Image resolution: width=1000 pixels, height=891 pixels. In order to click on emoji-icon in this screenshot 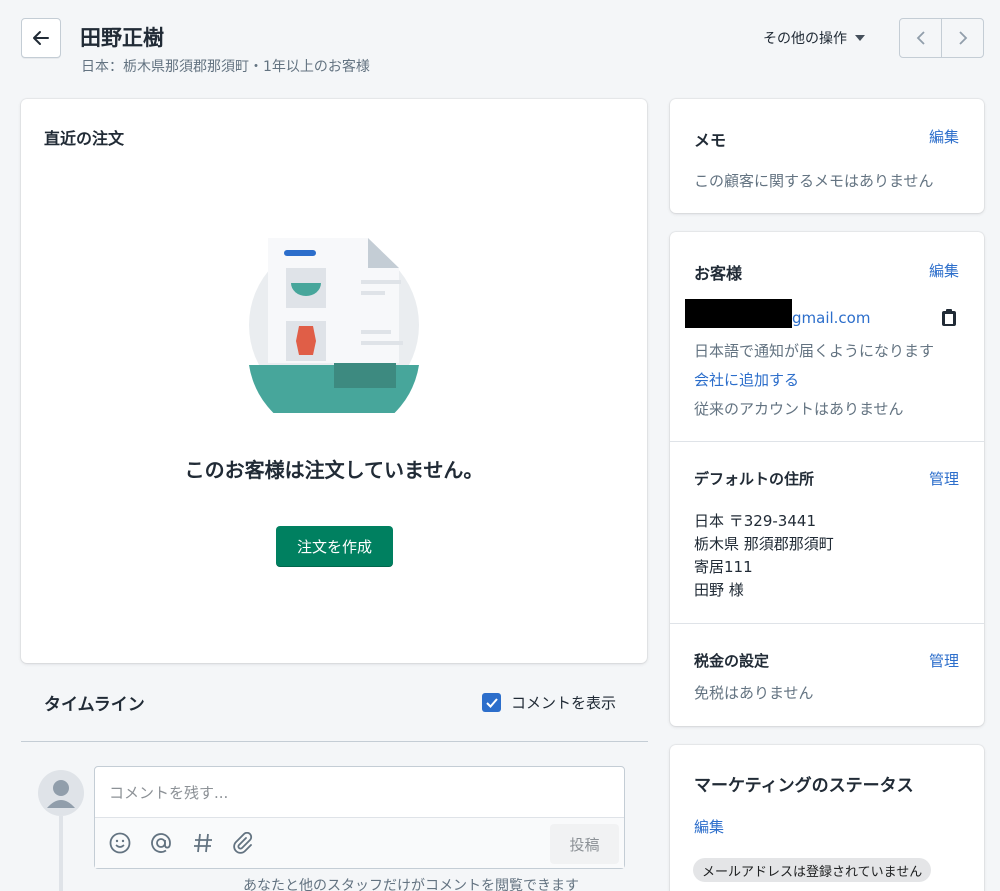, I will do `click(120, 843)`.